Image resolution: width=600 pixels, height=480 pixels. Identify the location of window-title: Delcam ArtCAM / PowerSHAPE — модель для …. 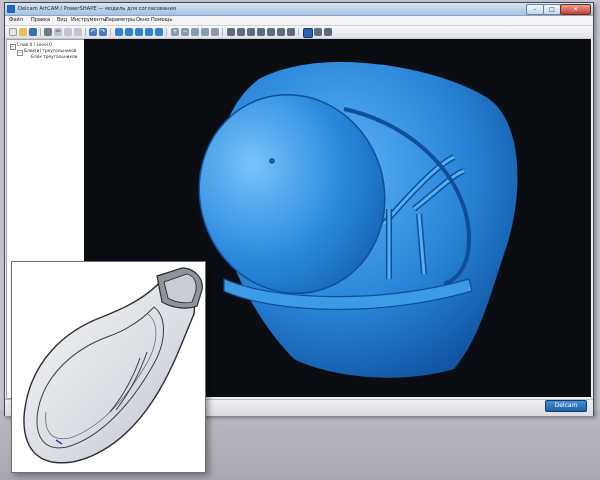
(97, 9).